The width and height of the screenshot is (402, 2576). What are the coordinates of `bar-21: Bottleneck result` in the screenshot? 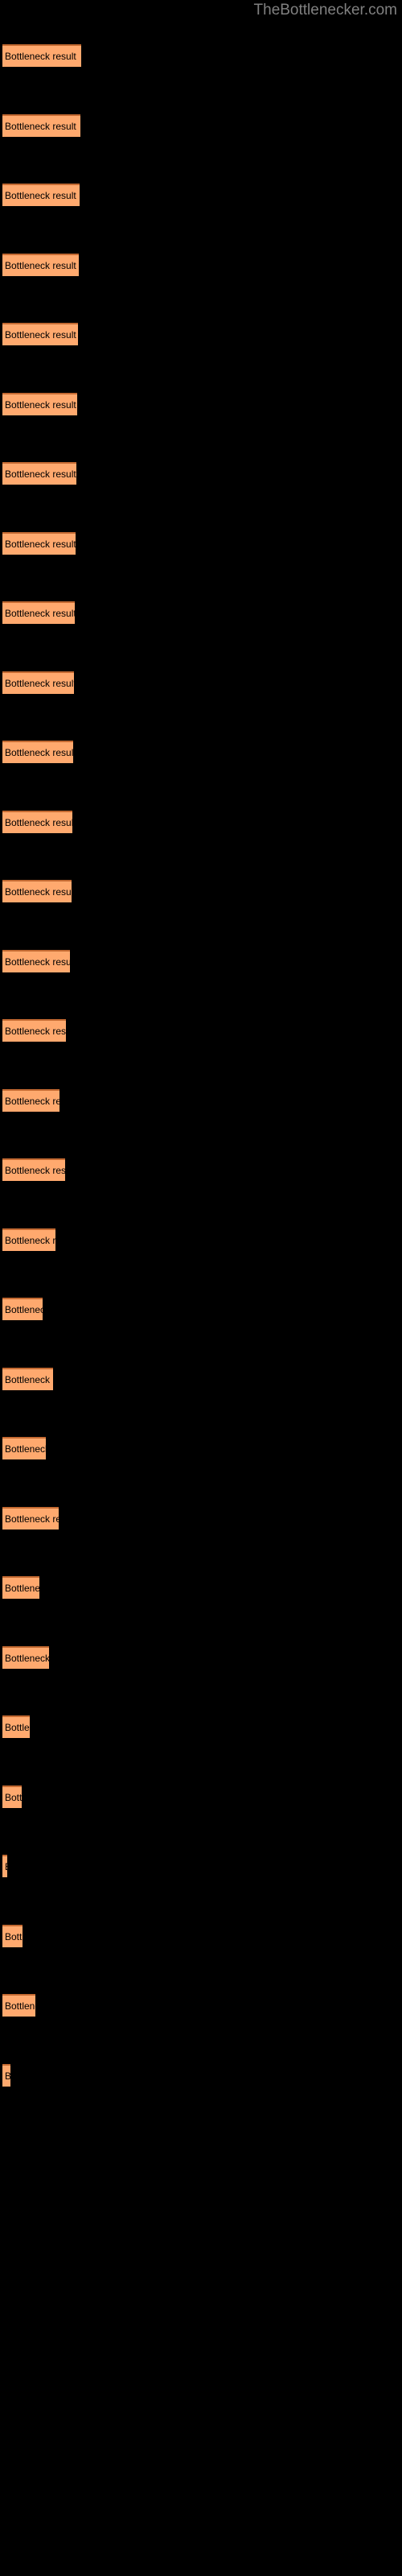 It's located at (30, 1518).